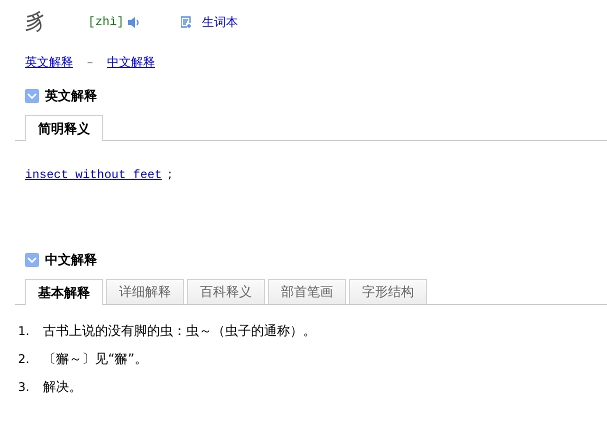  I want to click on definition-text: 古书上说的没有脚的虫：虫～（虫子的通称）。, so click(179, 331).